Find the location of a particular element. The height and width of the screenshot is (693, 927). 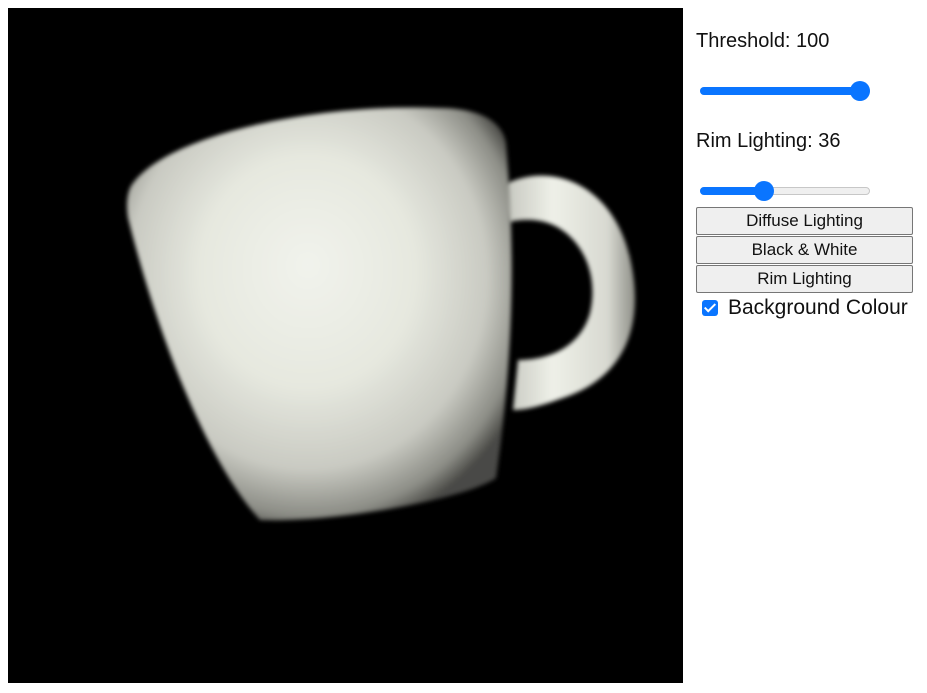

threshold-label: Threshold: 100 is located at coordinates (763, 41).